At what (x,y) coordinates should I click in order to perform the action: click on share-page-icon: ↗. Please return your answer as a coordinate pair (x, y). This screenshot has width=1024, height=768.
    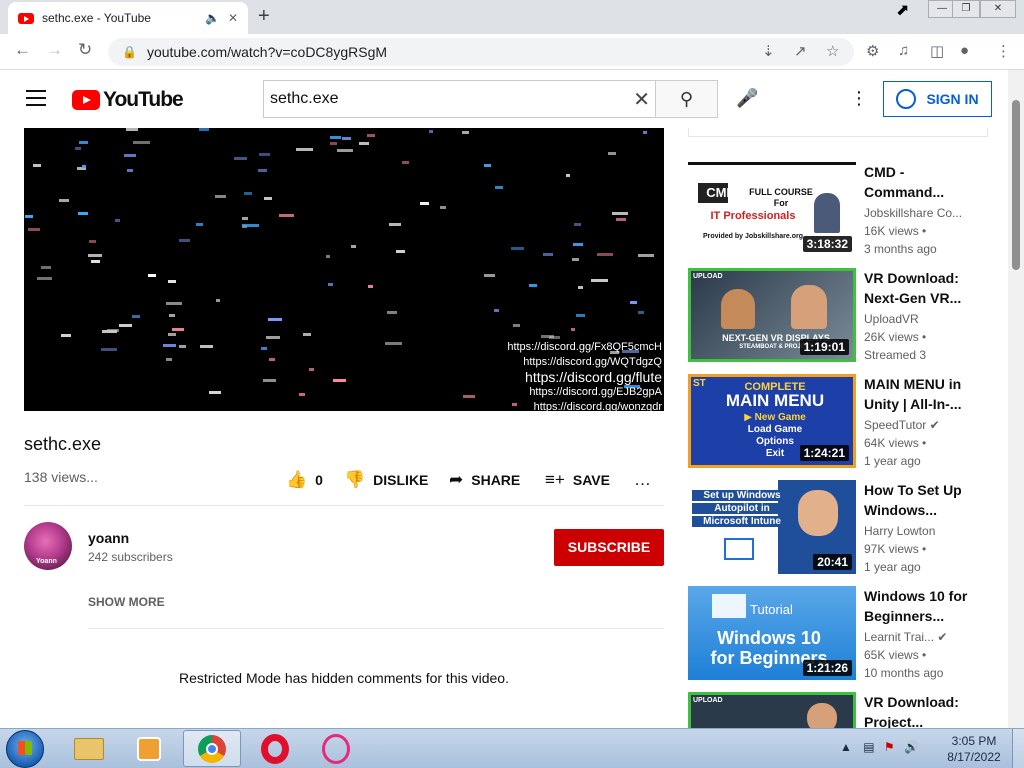
    Looking at the image, I should click on (800, 51).